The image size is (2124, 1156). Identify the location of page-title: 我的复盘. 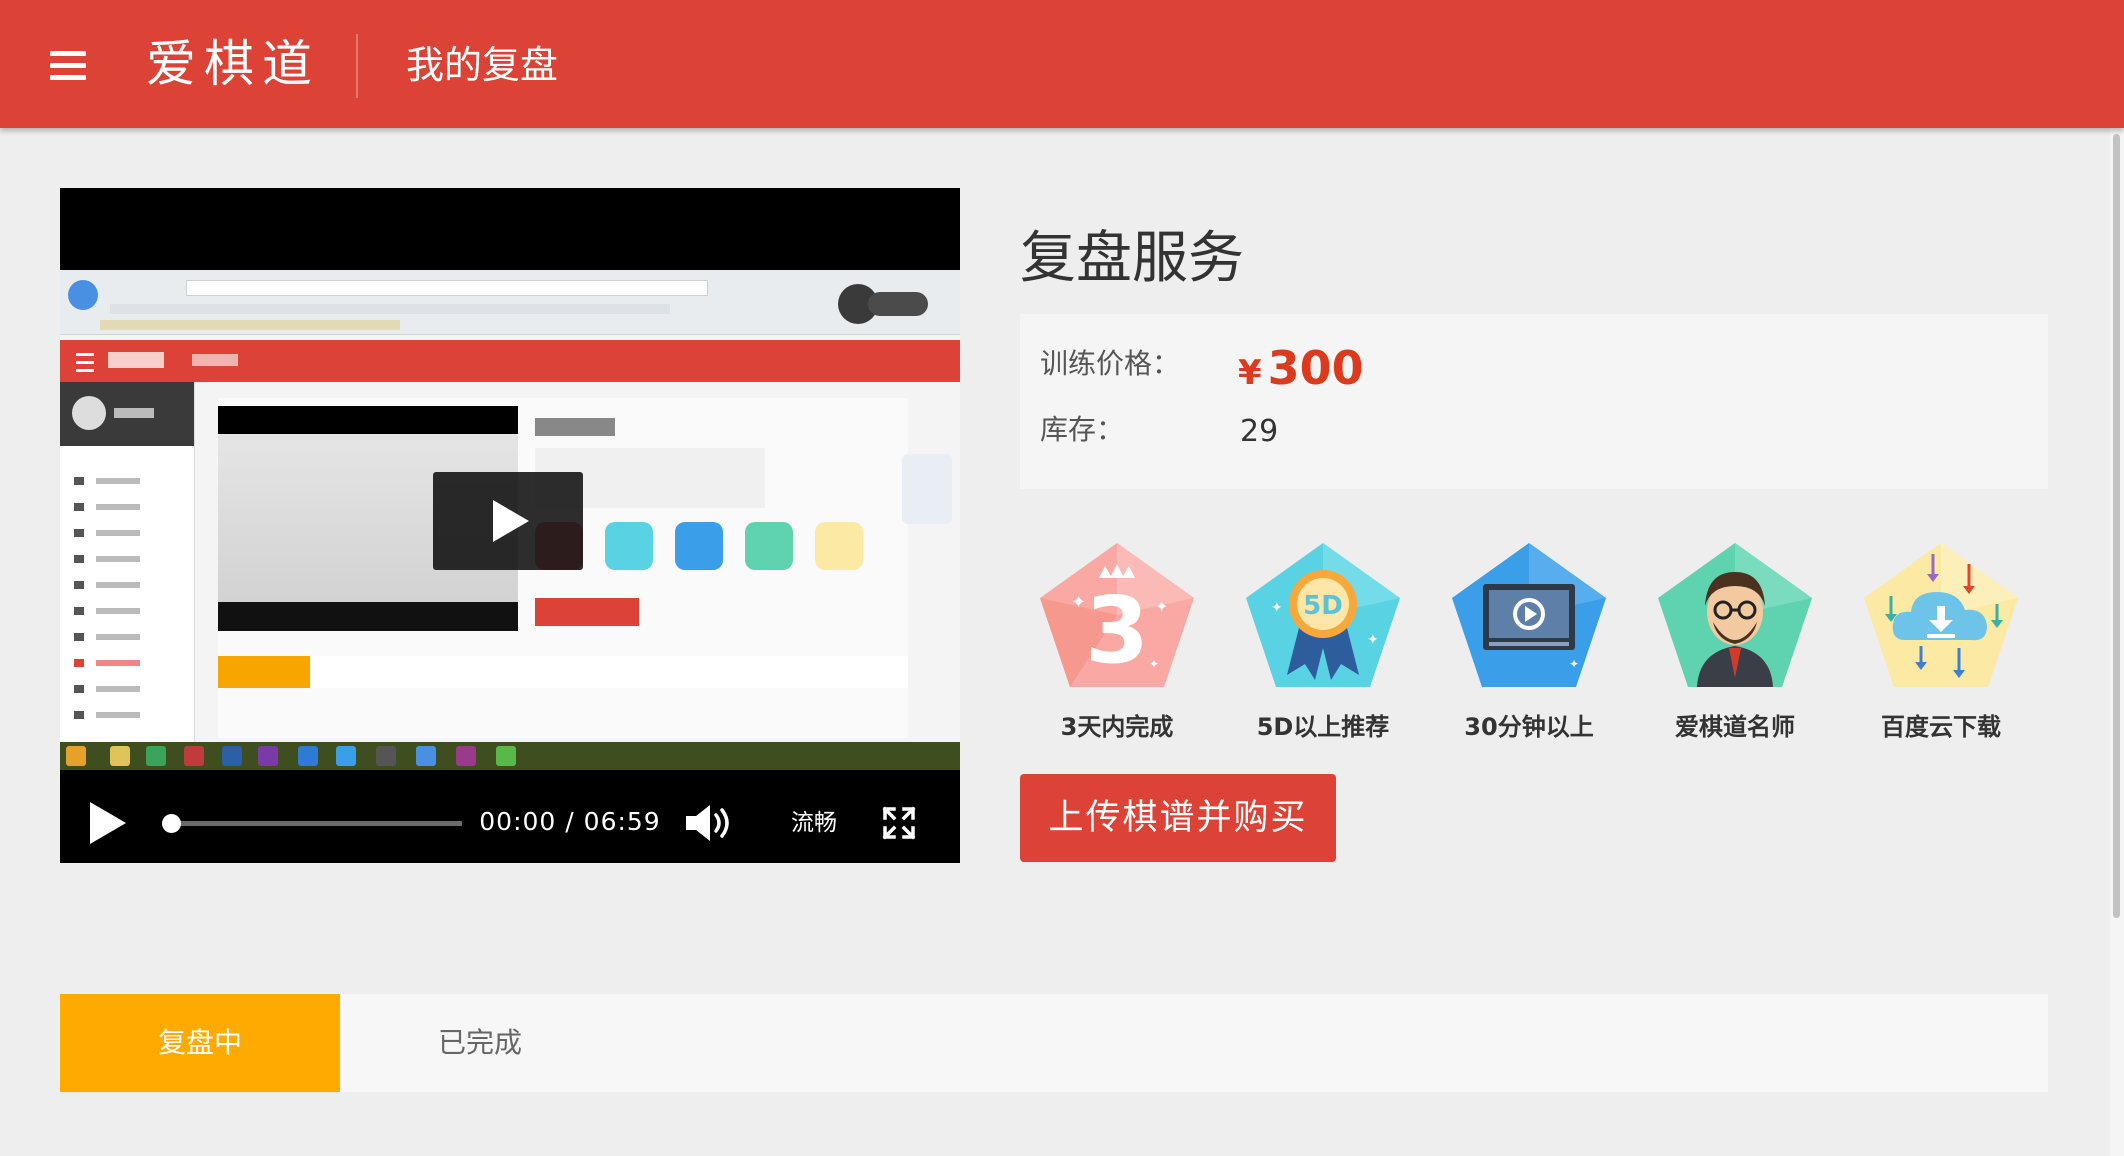
(482, 65).